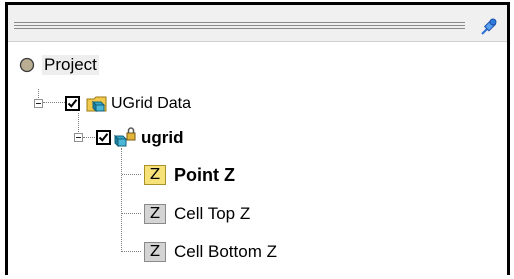 The image size is (514, 279). Describe the element at coordinates (257, 65) in the screenshot. I see `tree-item-project: Project` at that location.